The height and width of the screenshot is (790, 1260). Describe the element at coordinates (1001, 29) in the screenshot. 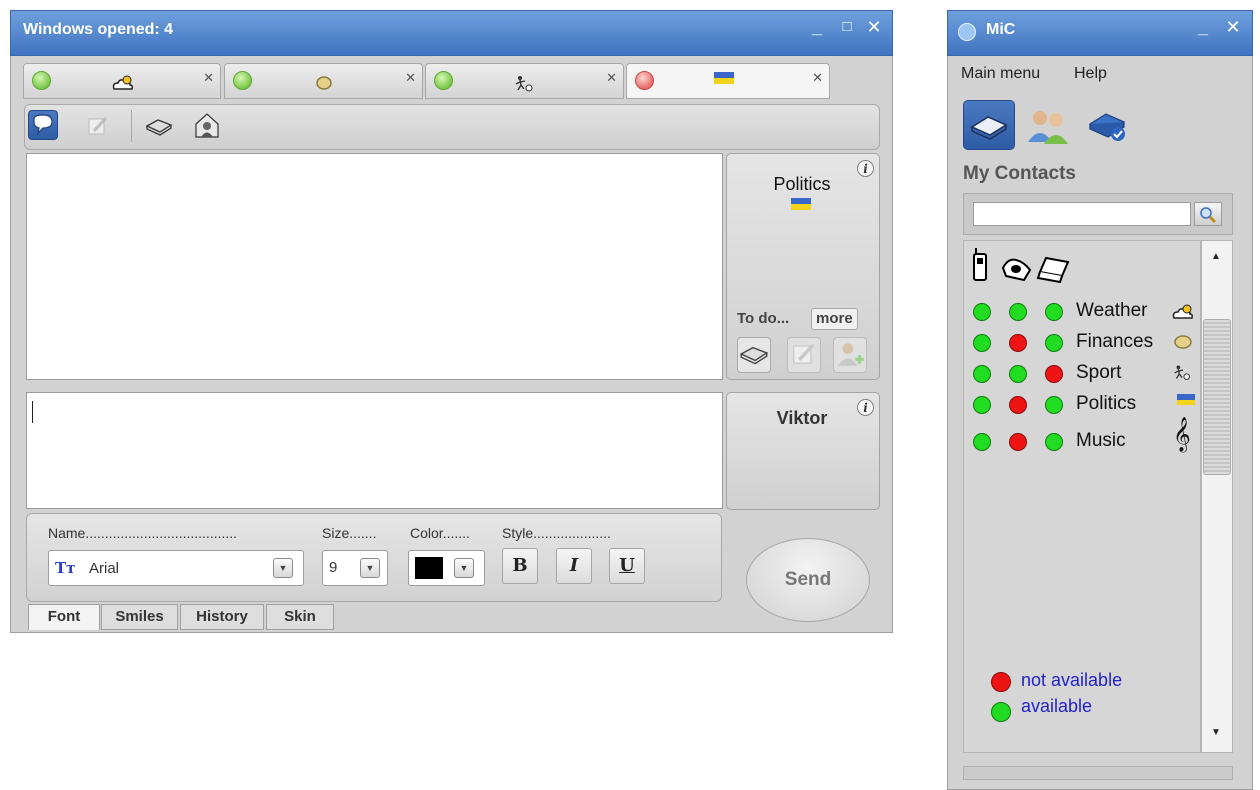

I see `mic-title: MiC` at that location.